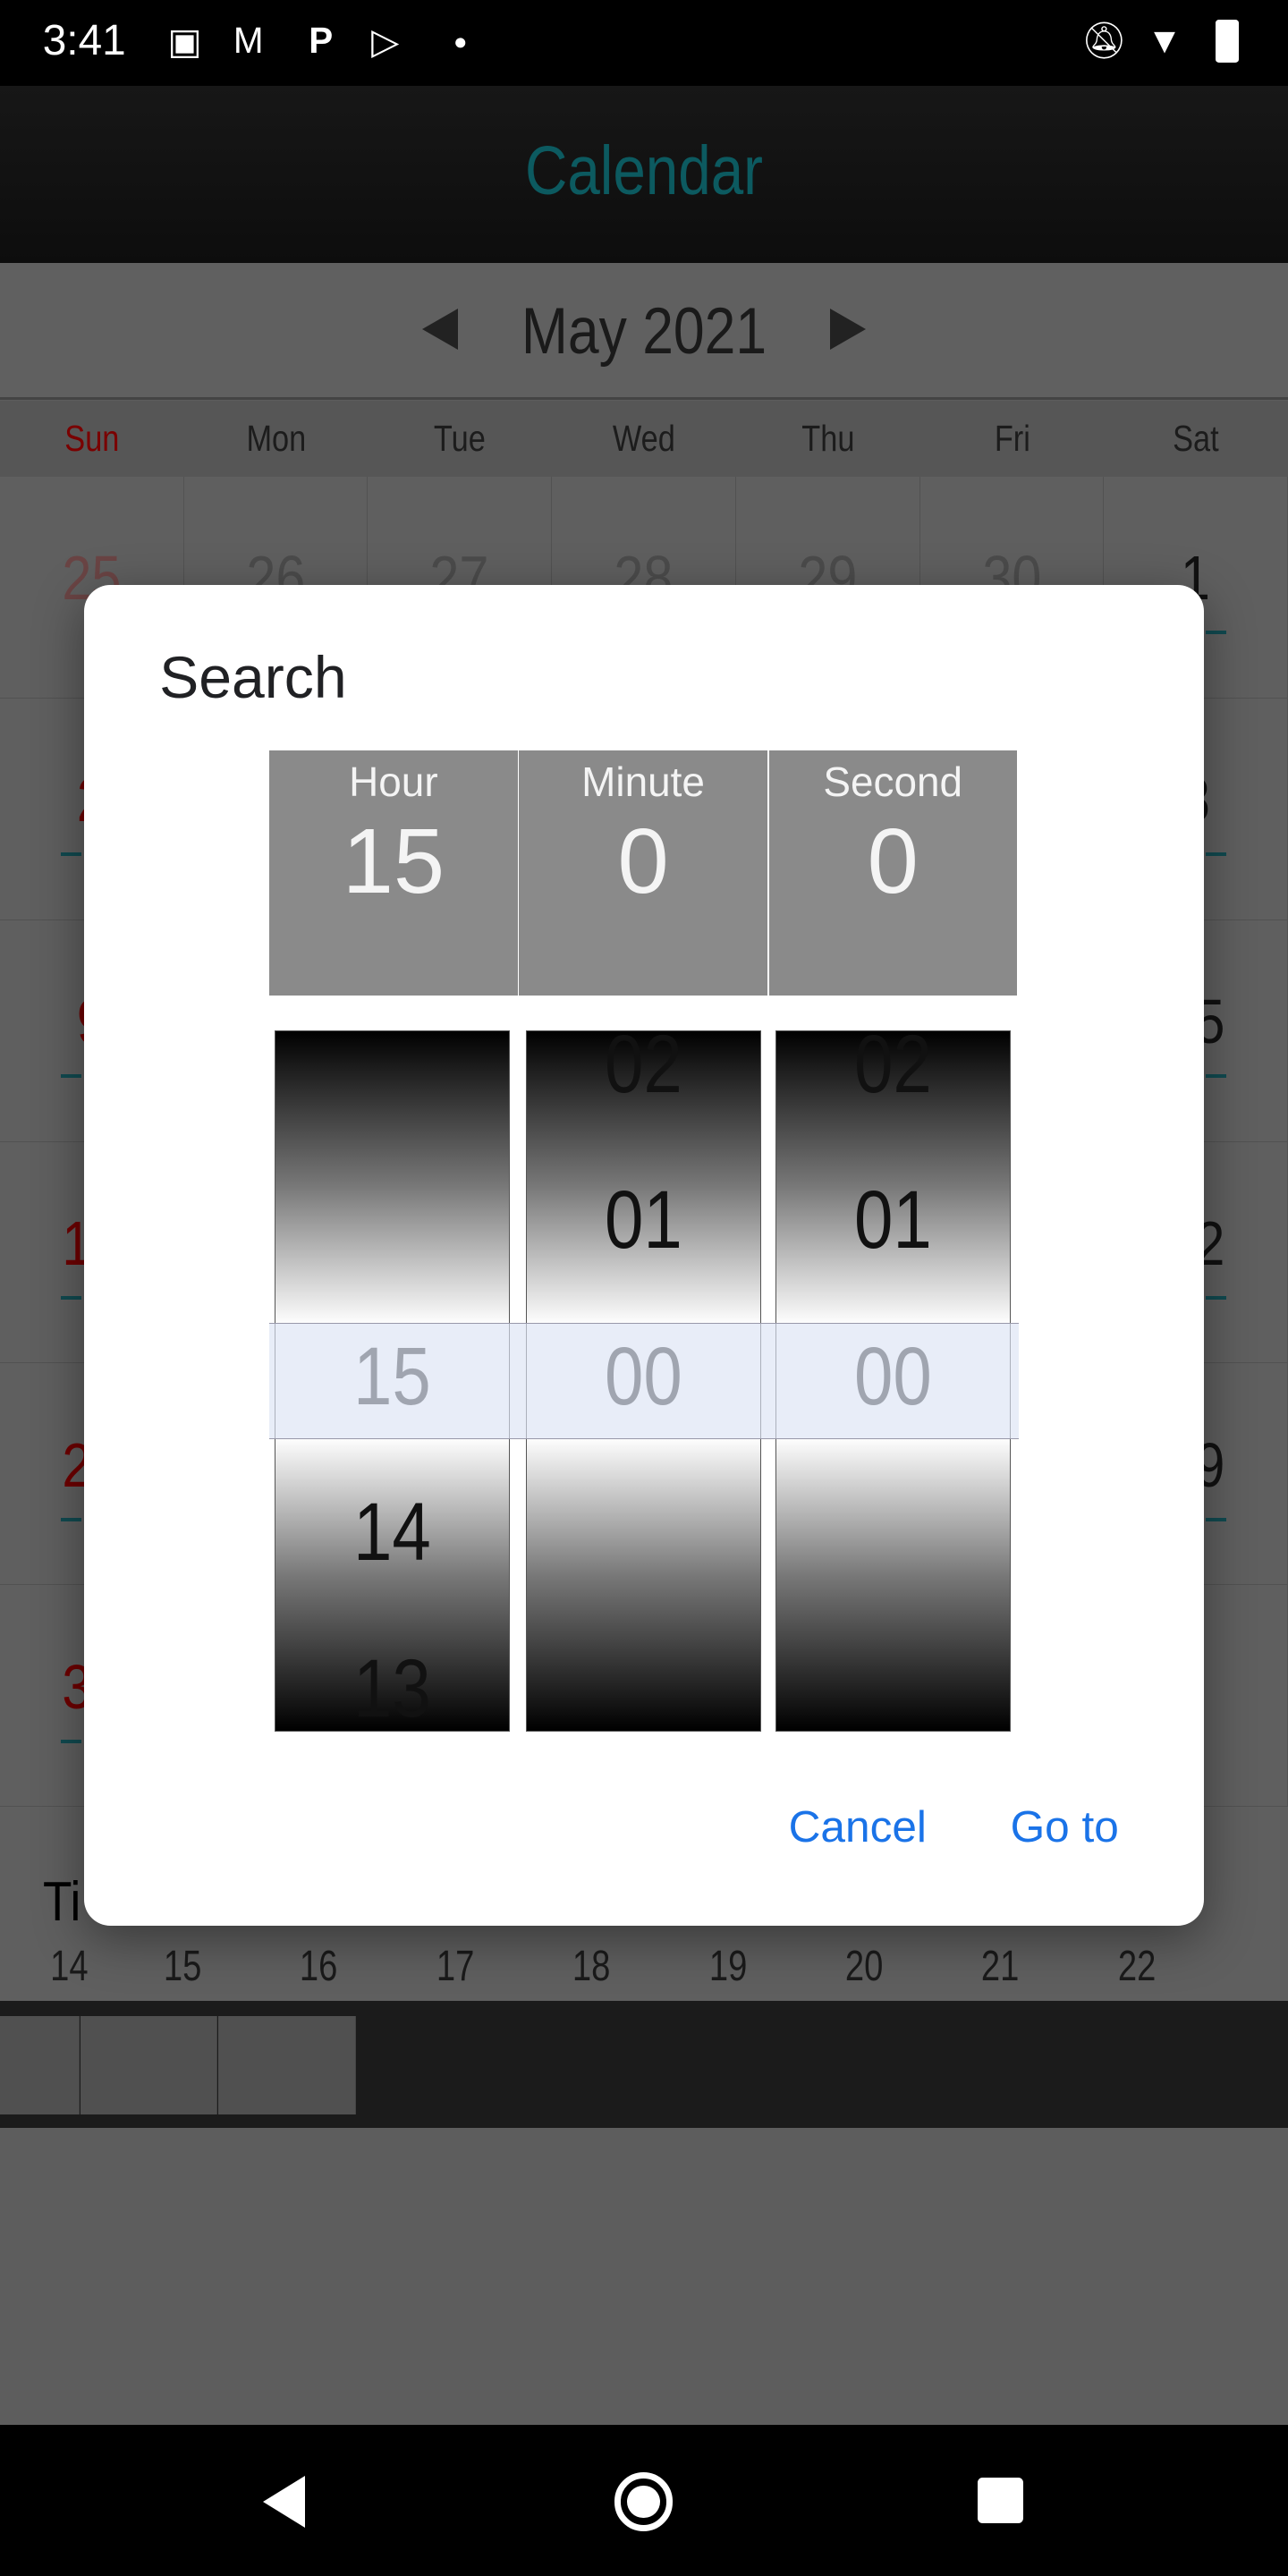 This screenshot has width=1288, height=2576. I want to click on clock: 3:41, so click(84, 41).